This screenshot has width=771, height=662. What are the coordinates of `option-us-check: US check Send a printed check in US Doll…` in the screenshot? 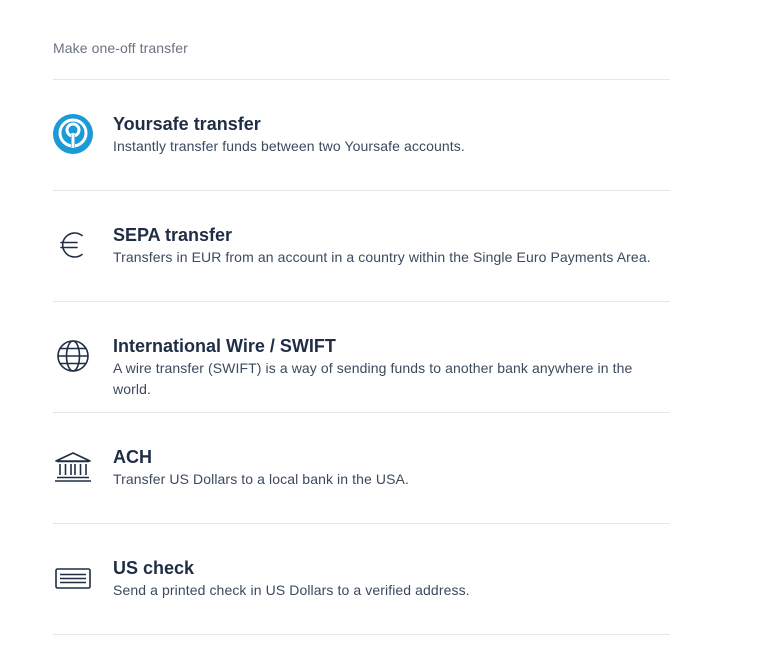 It's located at (361, 579).